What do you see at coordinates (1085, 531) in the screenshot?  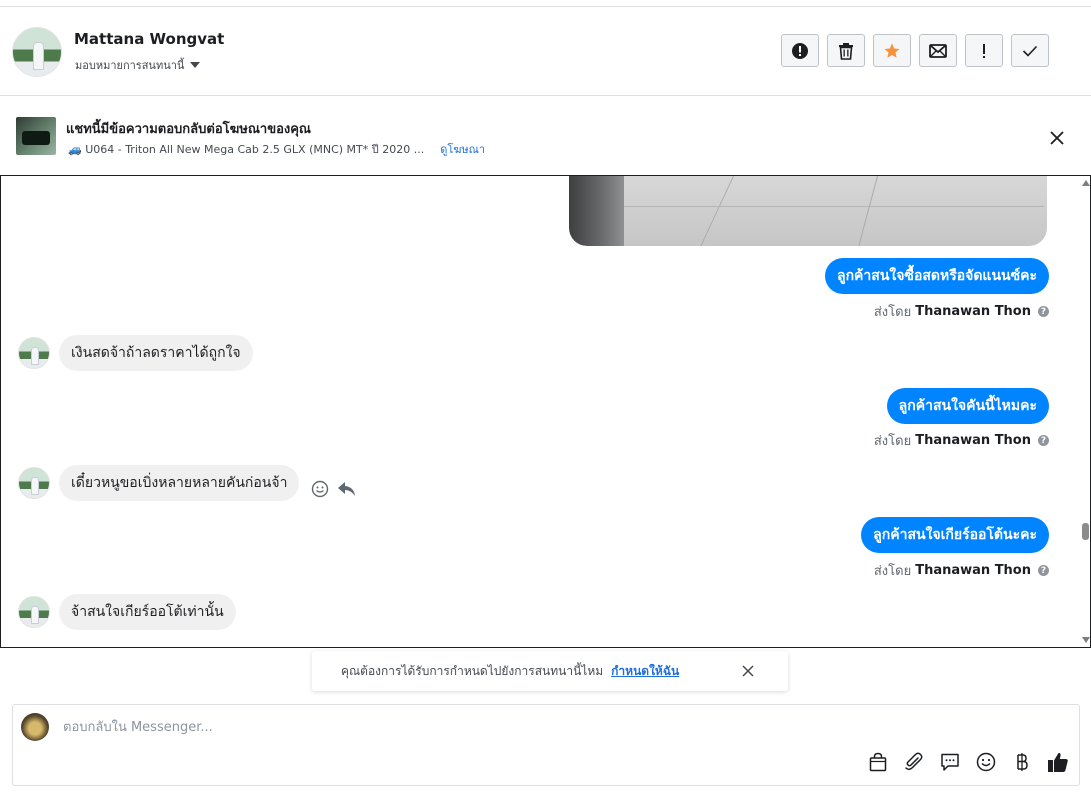 I see `scrollbar-thumb` at bounding box center [1085, 531].